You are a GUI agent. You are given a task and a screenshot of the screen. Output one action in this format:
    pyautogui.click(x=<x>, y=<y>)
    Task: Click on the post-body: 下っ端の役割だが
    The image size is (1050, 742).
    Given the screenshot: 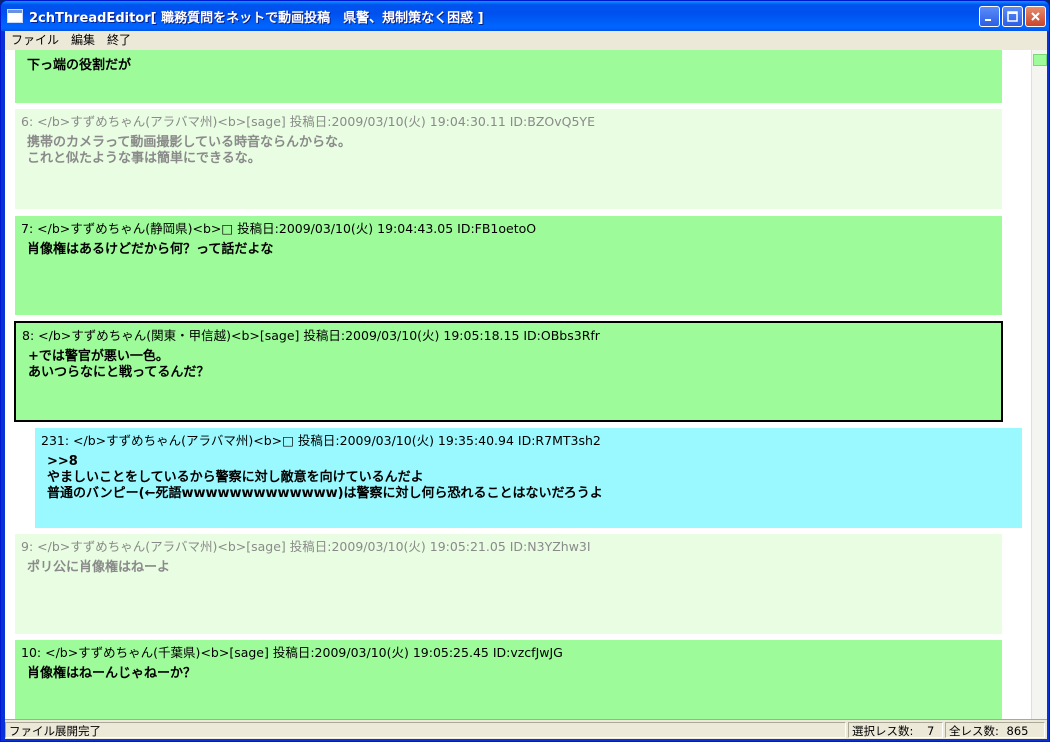 What is the action you would take?
    pyautogui.click(x=79, y=65)
    